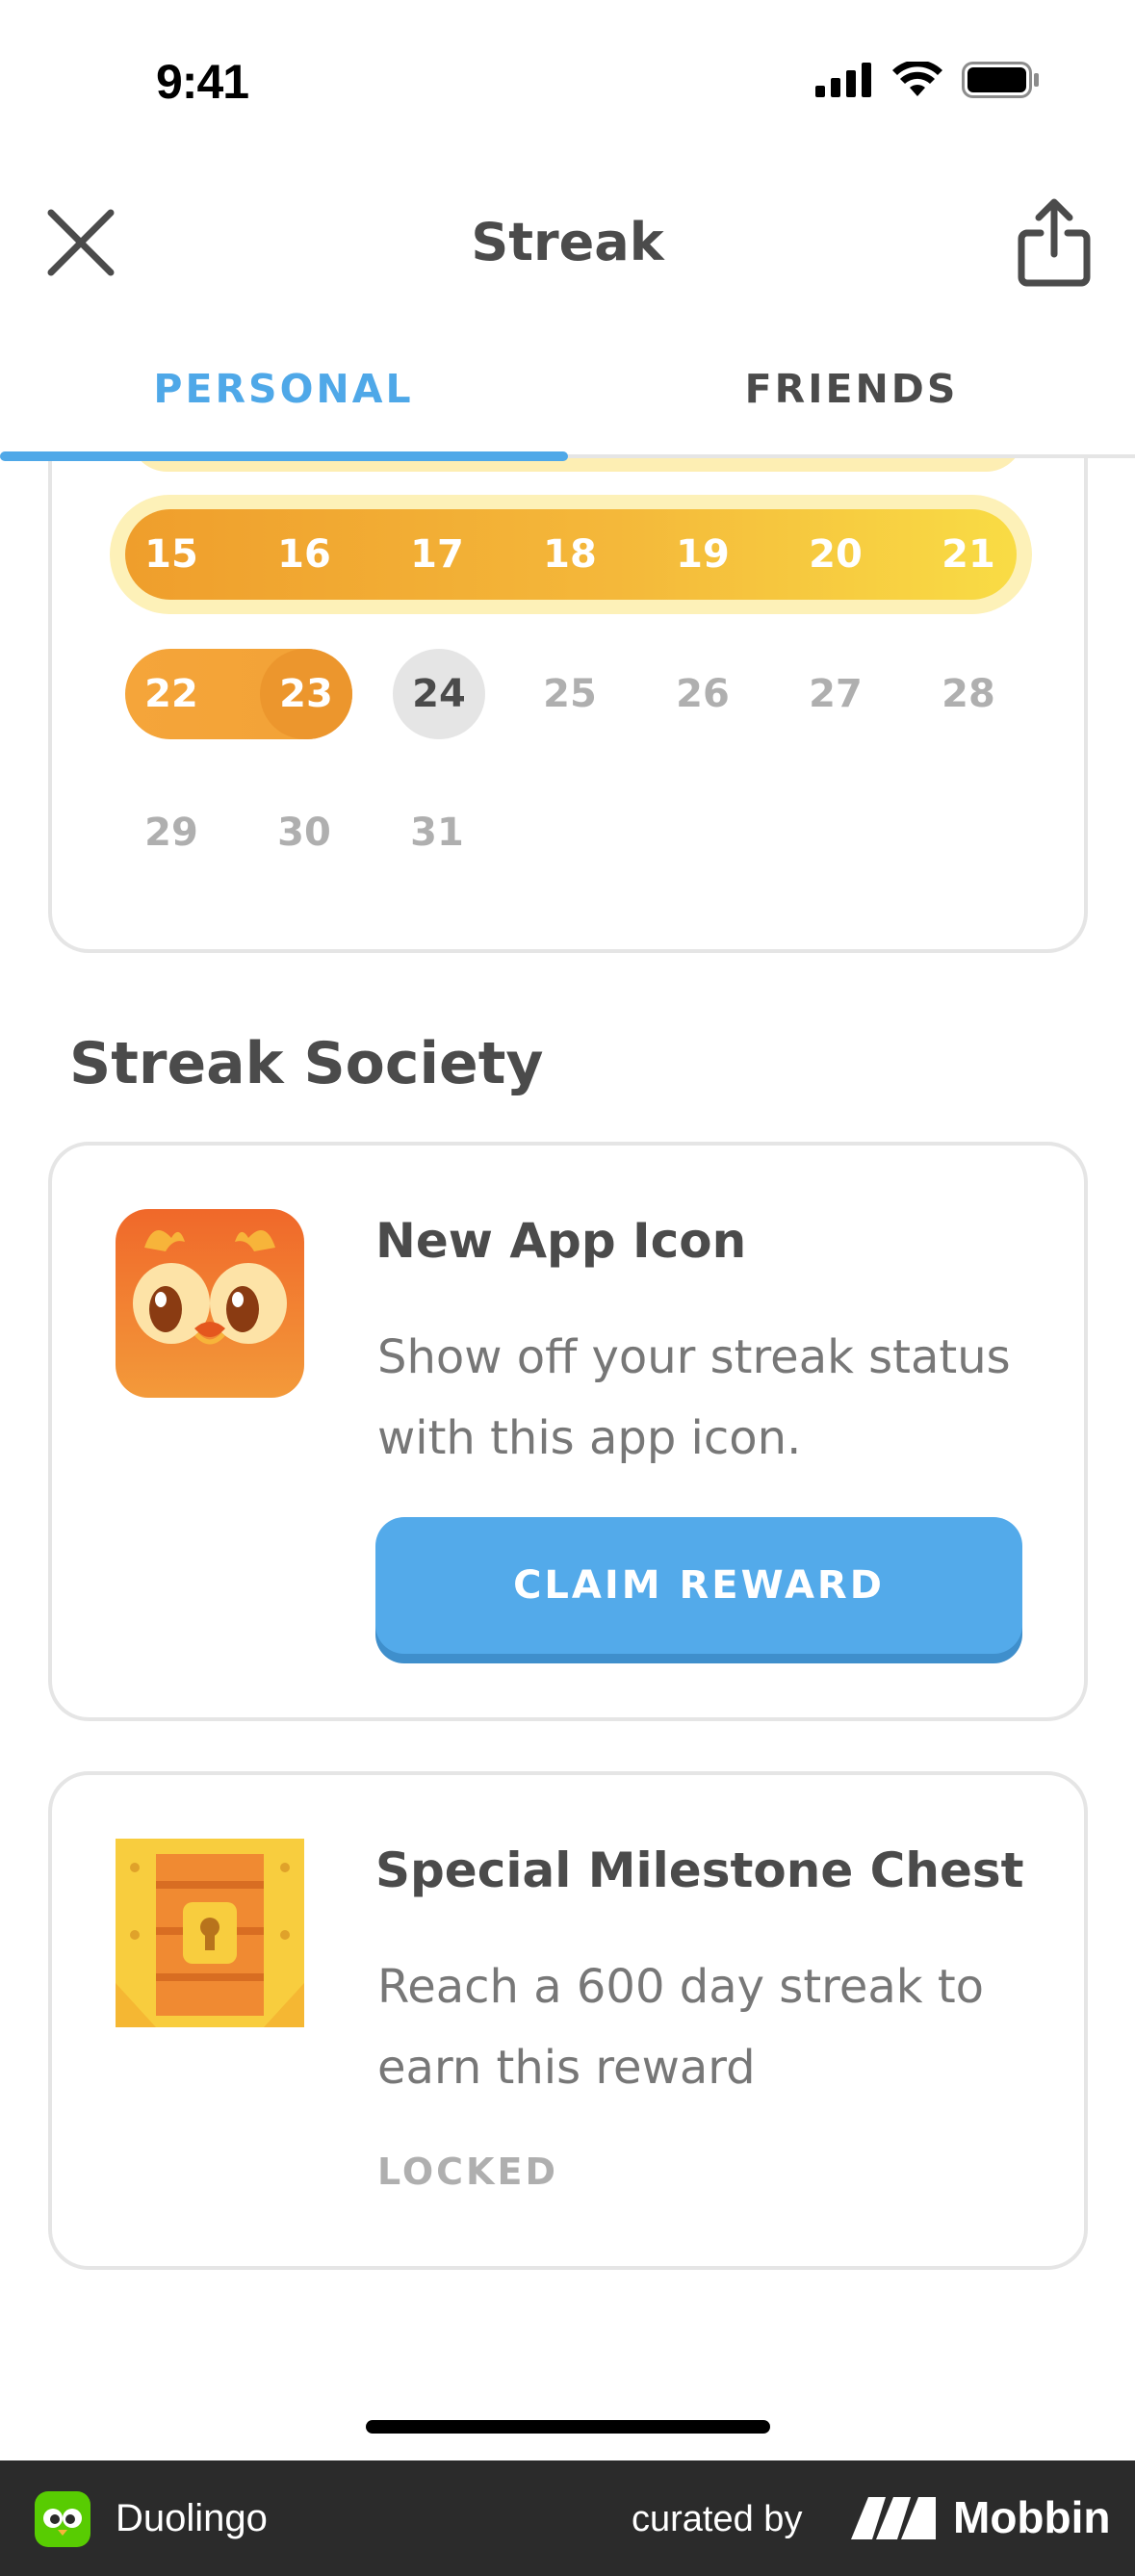  What do you see at coordinates (437, 554) in the screenshot?
I see `calendar-day: 17` at bounding box center [437, 554].